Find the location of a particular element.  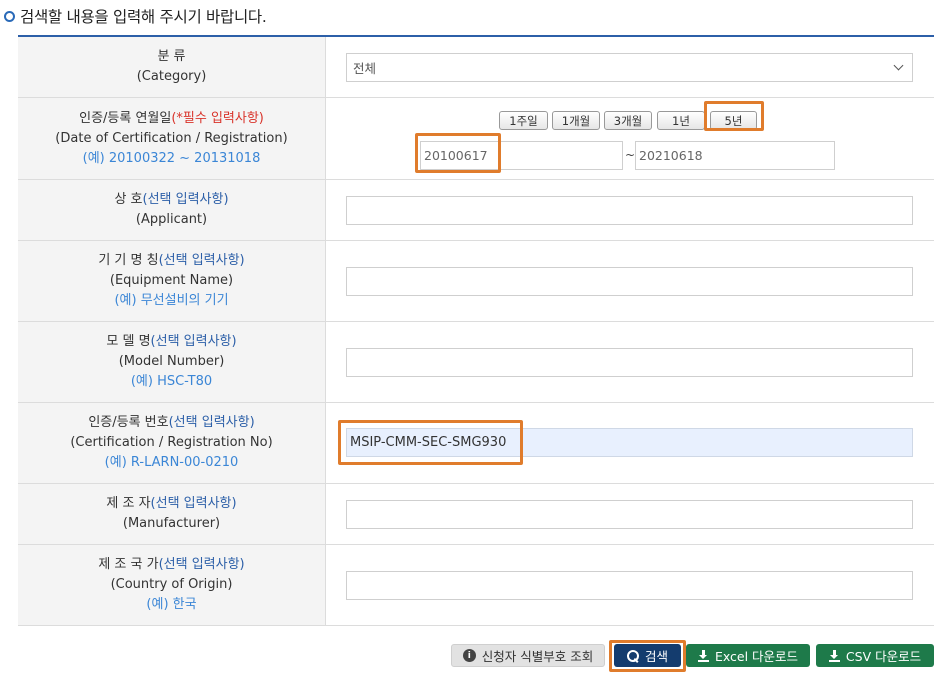

applicant-input is located at coordinates (629, 210).